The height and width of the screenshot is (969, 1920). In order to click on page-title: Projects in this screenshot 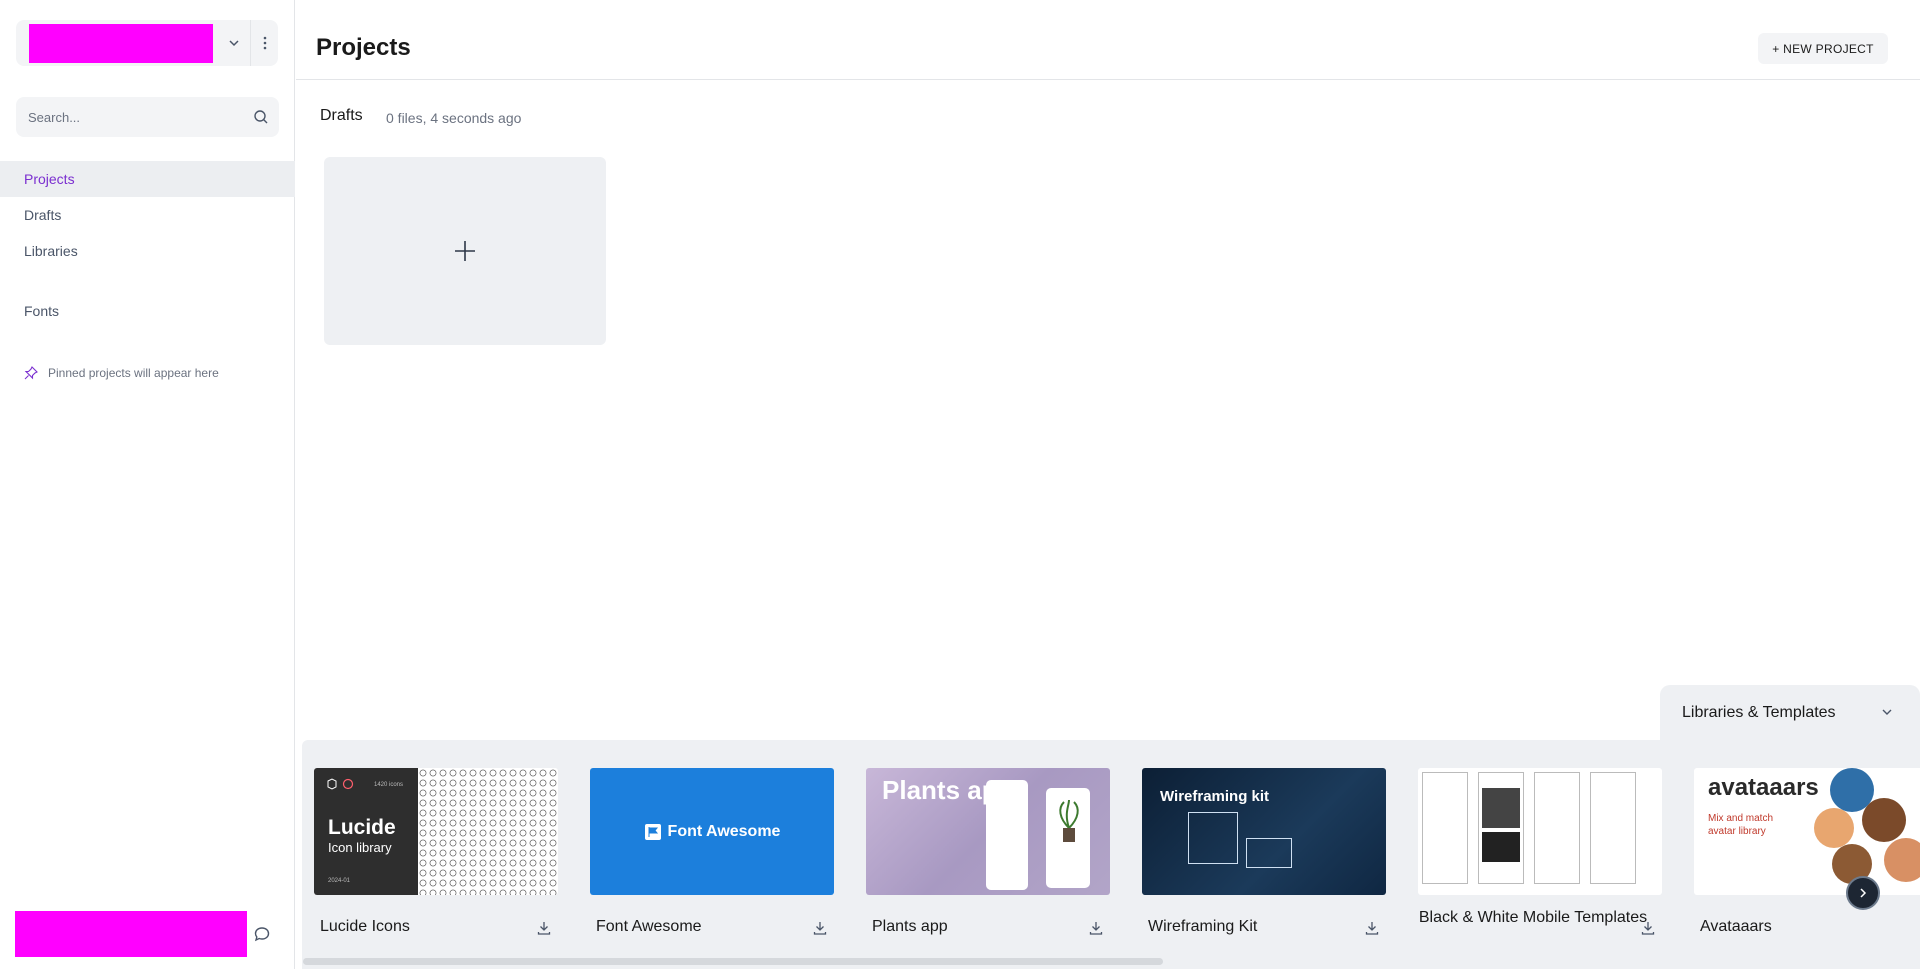, I will do `click(363, 47)`.